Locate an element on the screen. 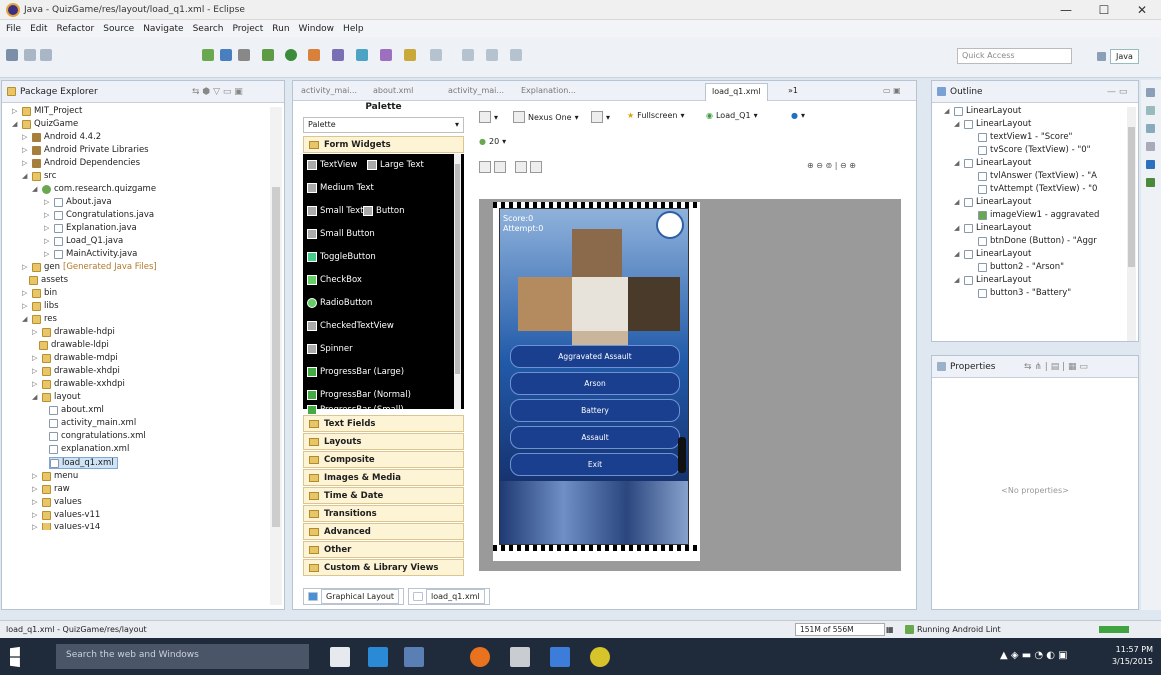 The height and width of the screenshot is (675, 1161). gc-icon: ▦ is located at coordinates (890, 629).